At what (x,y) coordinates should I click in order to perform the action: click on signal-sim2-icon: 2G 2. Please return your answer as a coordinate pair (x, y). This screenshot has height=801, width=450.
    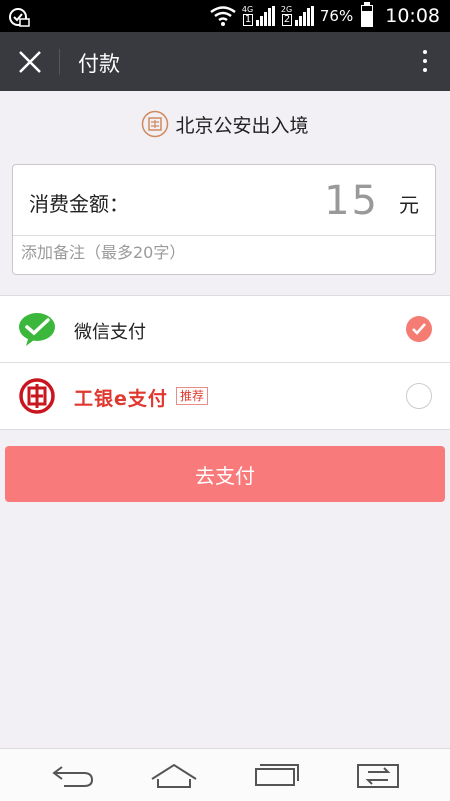
    Looking at the image, I should click on (297, 15).